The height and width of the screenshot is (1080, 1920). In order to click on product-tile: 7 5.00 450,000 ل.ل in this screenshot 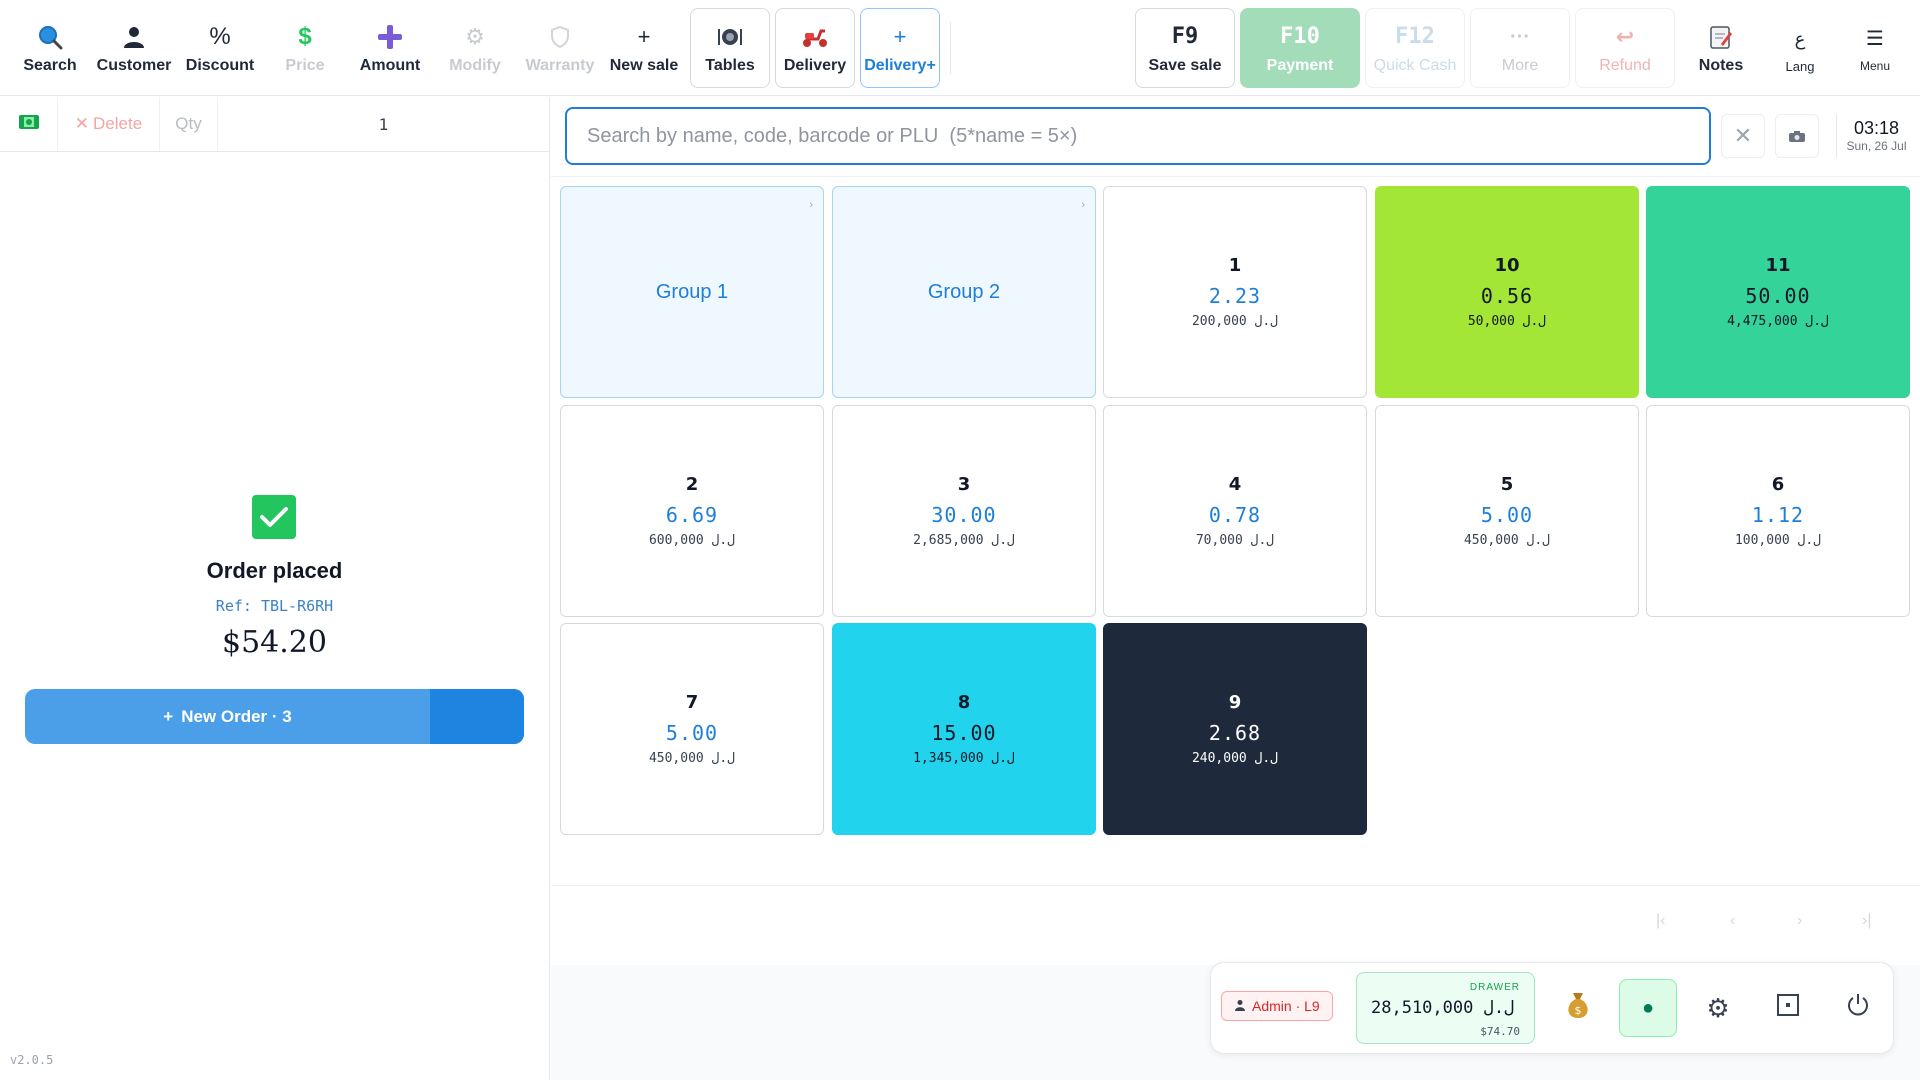, I will do `click(692, 729)`.